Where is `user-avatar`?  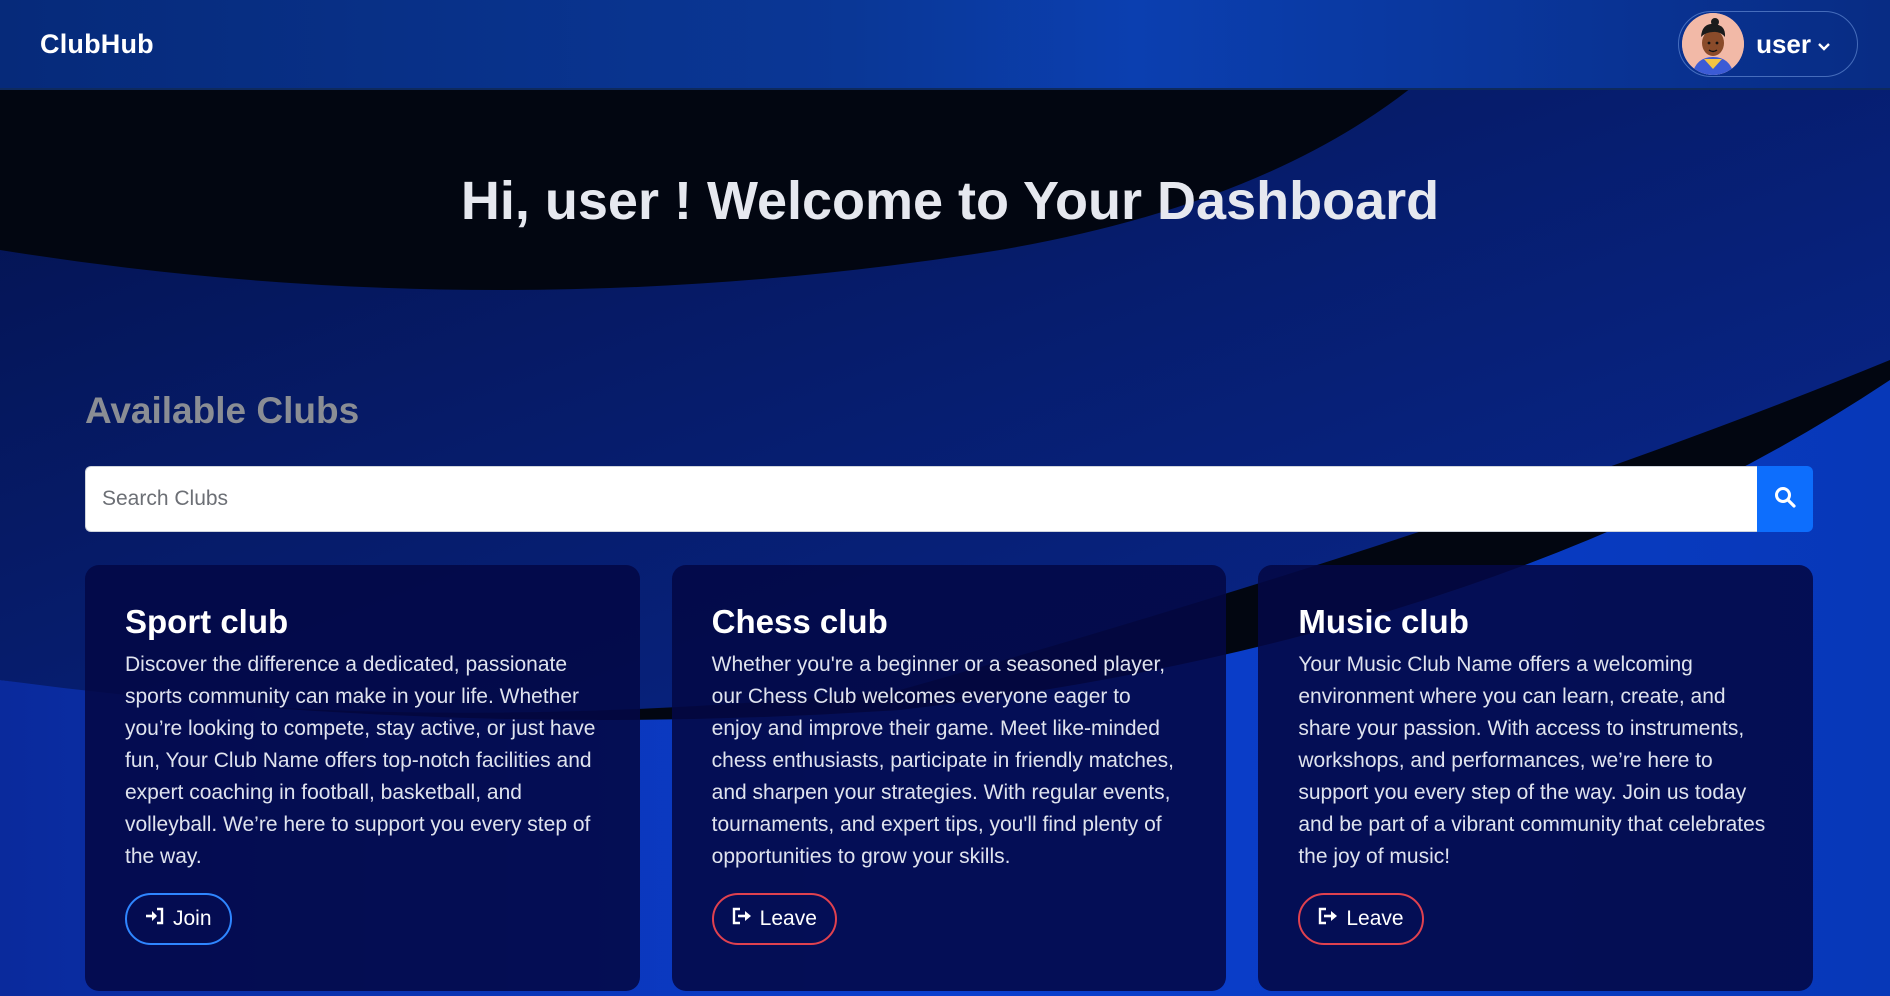 user-avatar is located at coordinates (1713, 44).